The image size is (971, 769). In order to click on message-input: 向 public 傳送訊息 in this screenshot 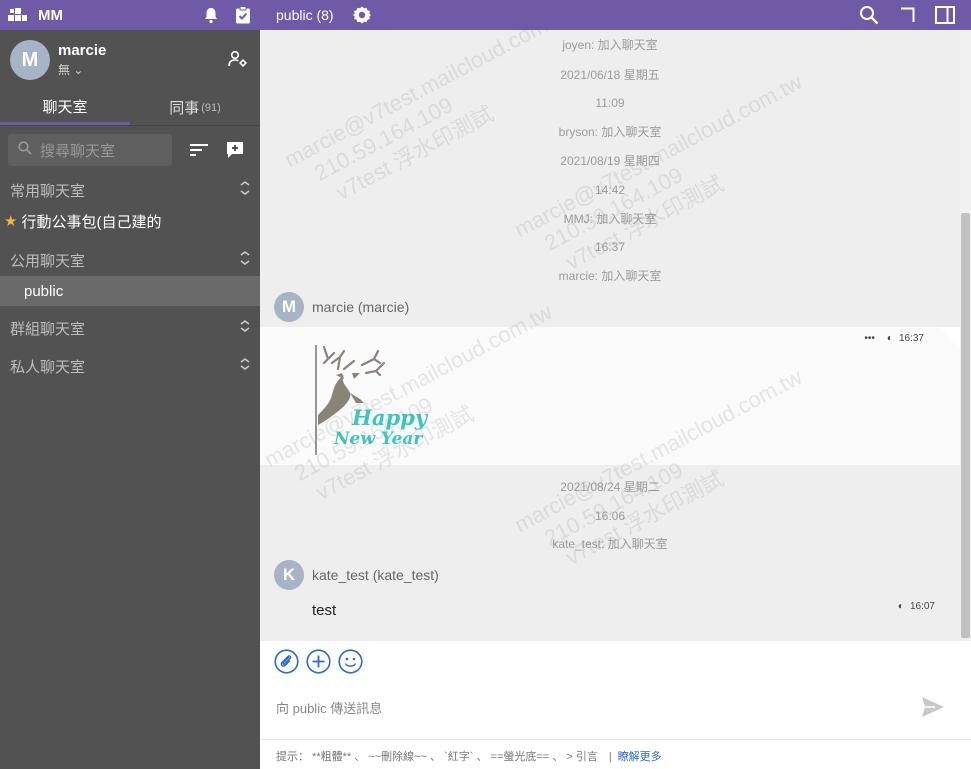, I will do `click(329, 707)`.